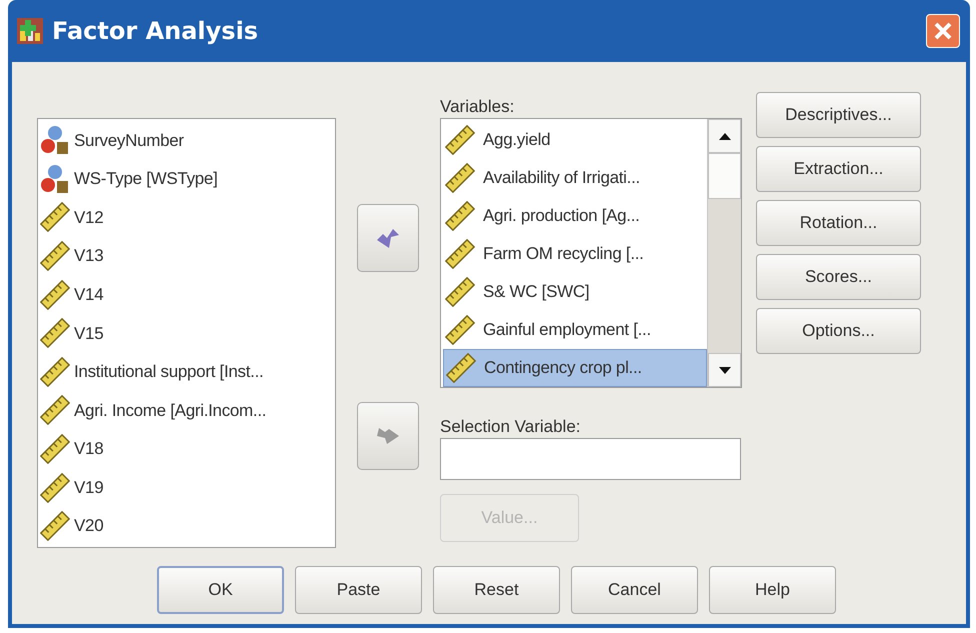 This screenshot has width=976, height=633. Describe the element at coordinates (146, 179) in the screenshot. I see `variable-item: WS-Type [WSType]` at that location.